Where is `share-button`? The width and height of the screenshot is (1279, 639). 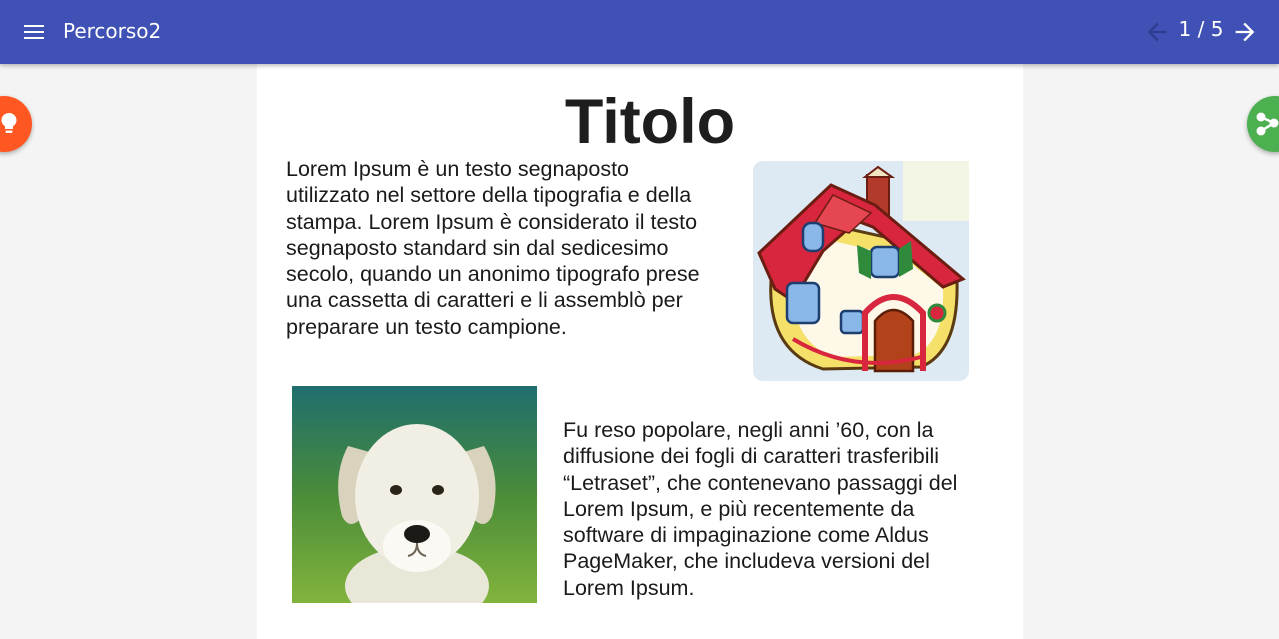 share-button is located at coordinates (1263, 124).